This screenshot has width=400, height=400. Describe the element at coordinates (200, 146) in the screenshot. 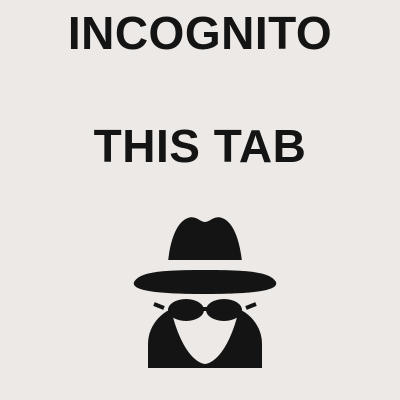

I see `tile-subtitle: THIS TAB` at that location.